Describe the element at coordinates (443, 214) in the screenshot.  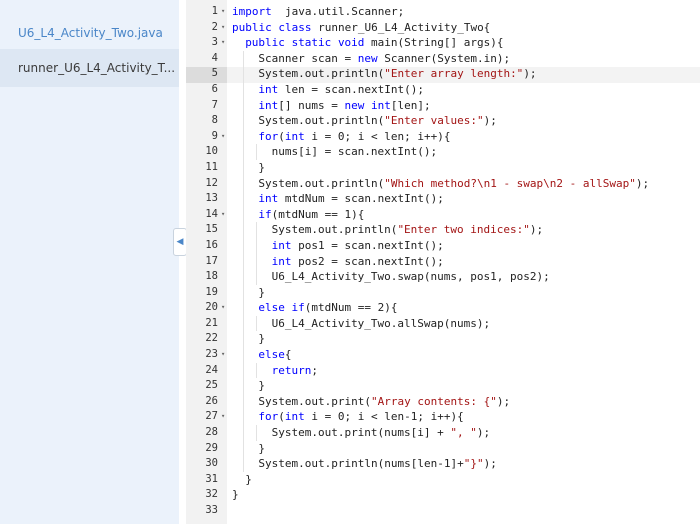
I see `code-line: 14 ▾ if(mtdNum == 1){` at that location.